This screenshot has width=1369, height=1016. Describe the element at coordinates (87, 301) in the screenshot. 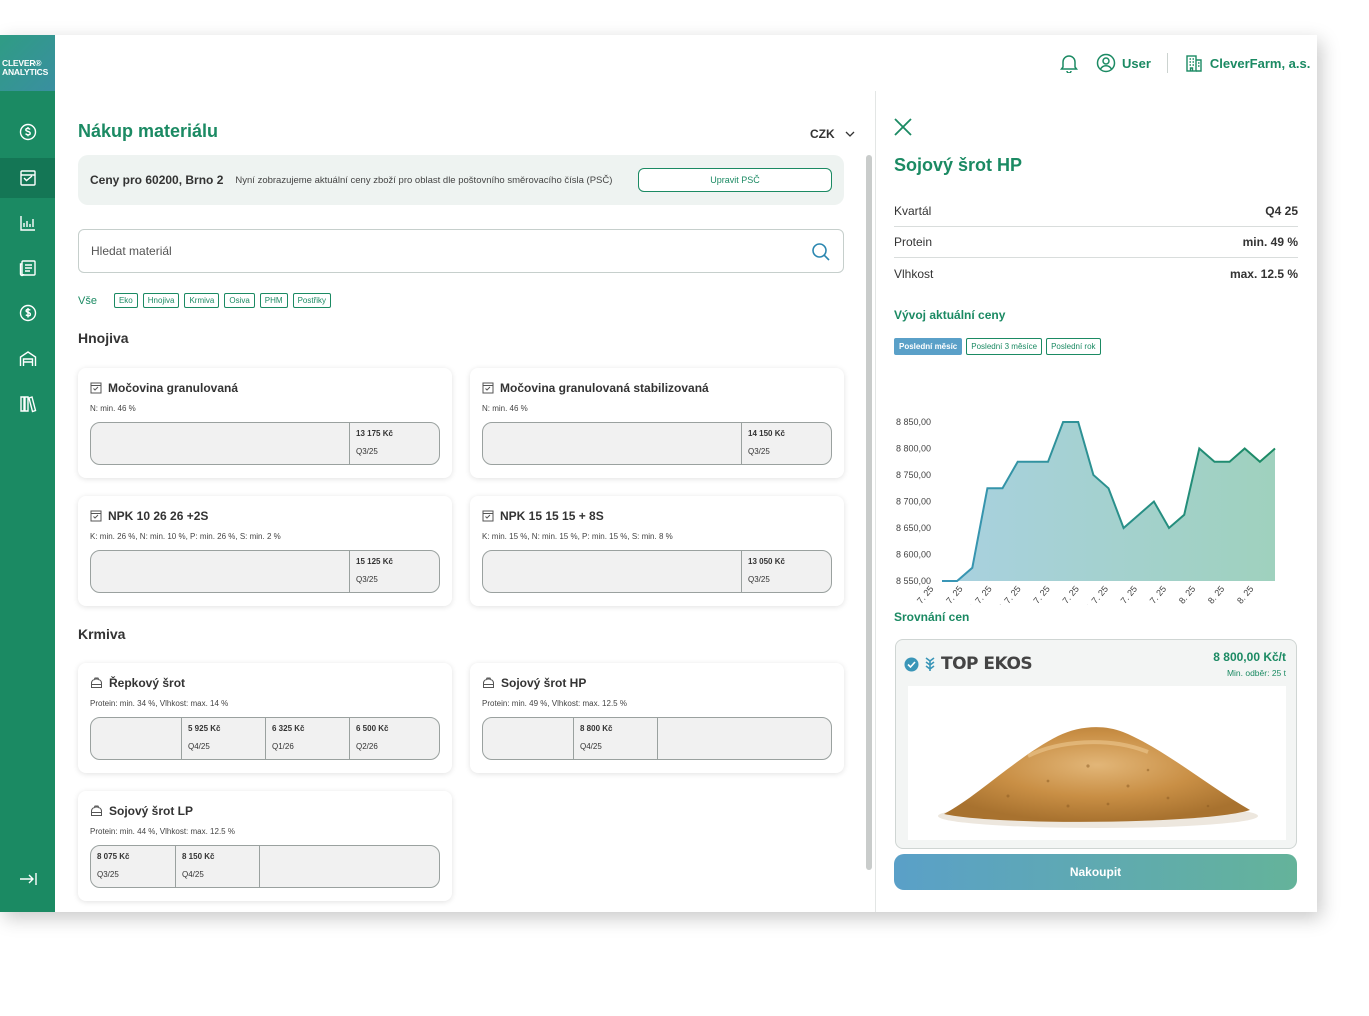

I see `filter-all: Vše` at that location.